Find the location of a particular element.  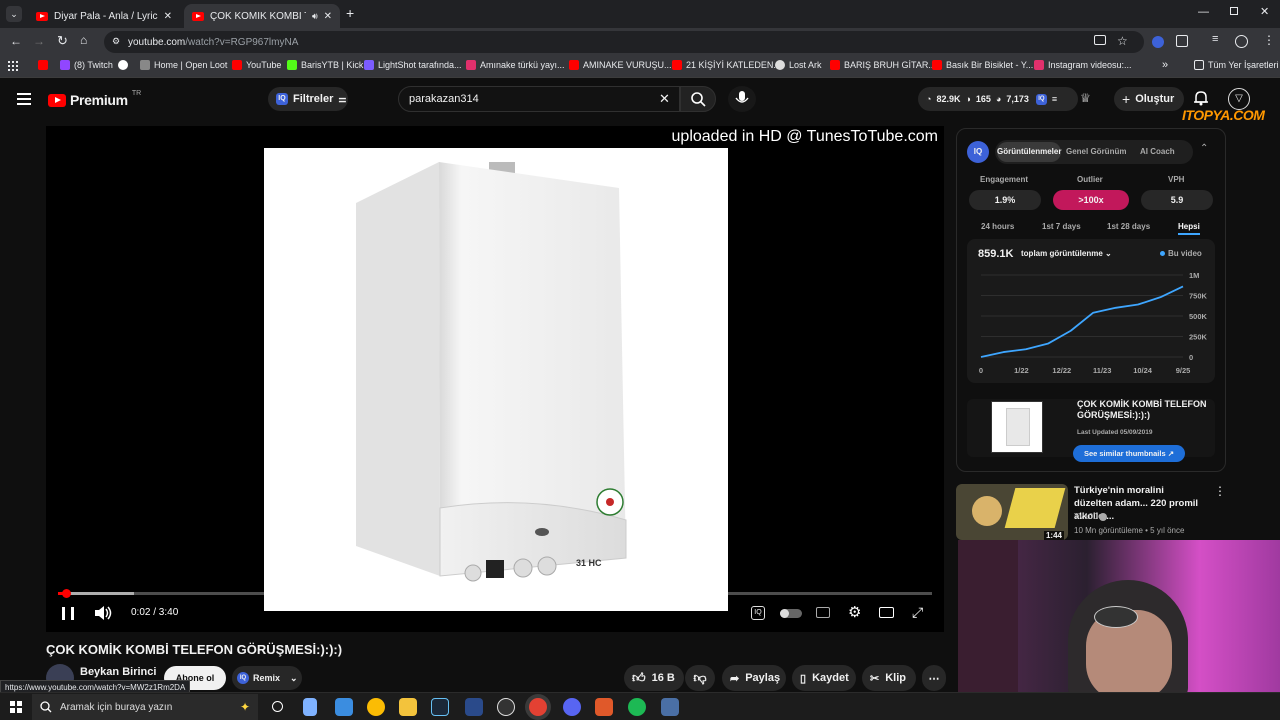

channel-name: Beykan Birinci is located at coordinates (118, 672).